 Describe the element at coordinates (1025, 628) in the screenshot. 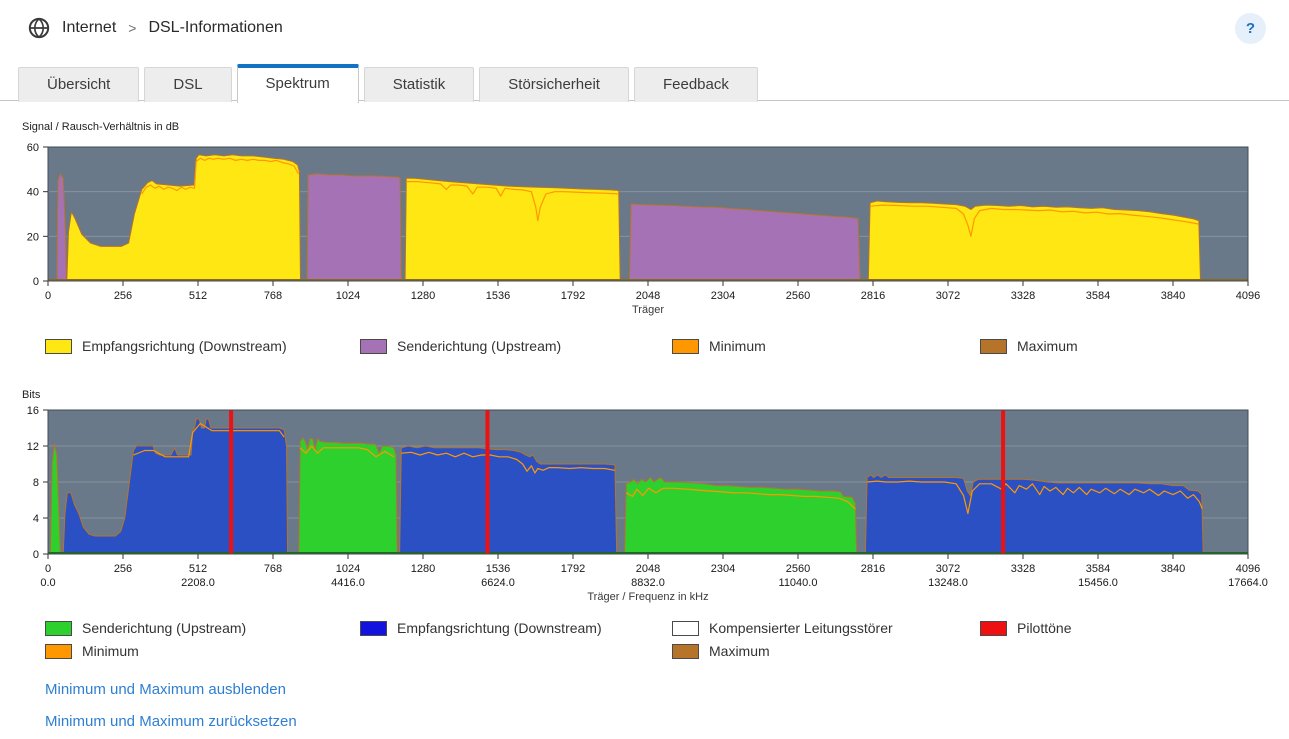

I see `legend-item: Pilottöne` at that location.